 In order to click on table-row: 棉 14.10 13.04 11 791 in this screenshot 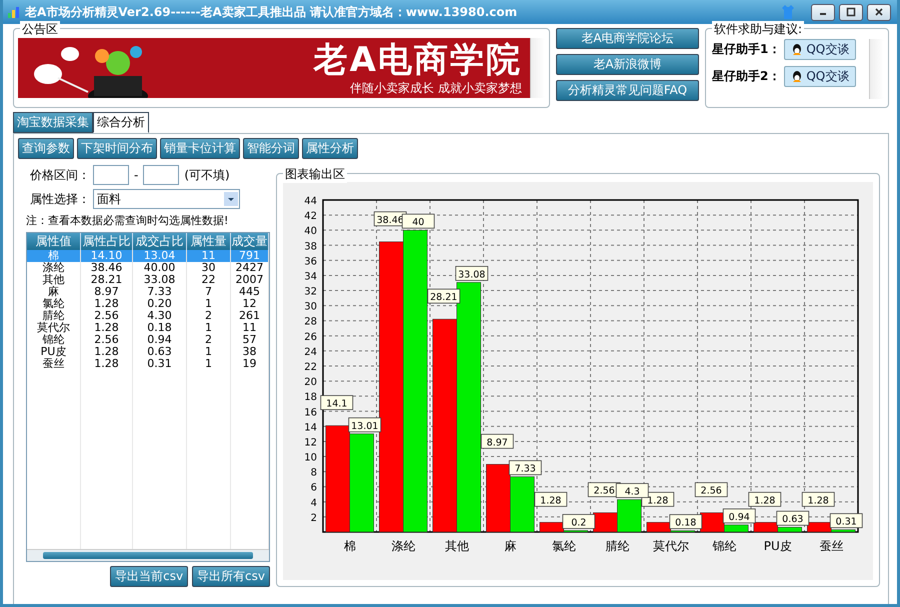, I will do `click(148, 256)`.